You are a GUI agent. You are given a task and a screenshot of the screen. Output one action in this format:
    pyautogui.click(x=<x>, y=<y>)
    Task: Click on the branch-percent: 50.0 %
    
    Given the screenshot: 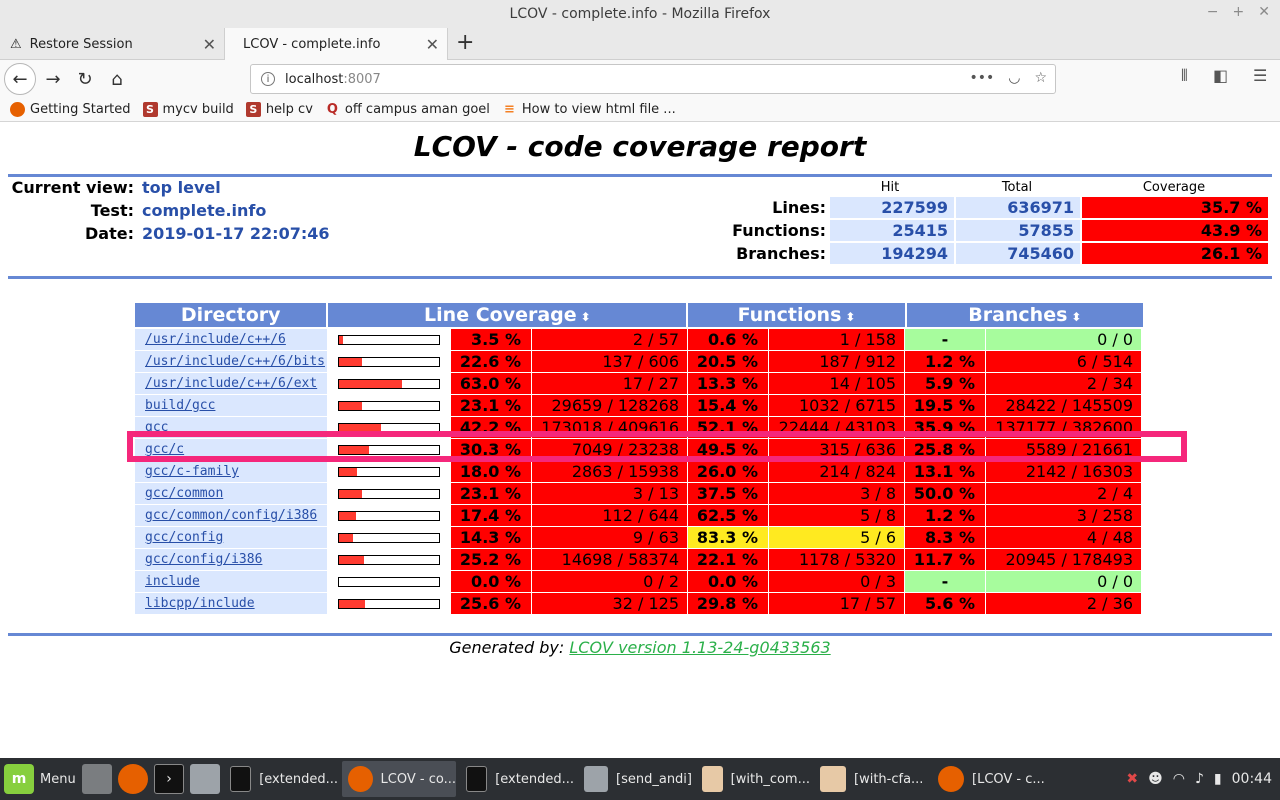 What is the action you would take?
    pyautogui.click(x=945, y=493)
    